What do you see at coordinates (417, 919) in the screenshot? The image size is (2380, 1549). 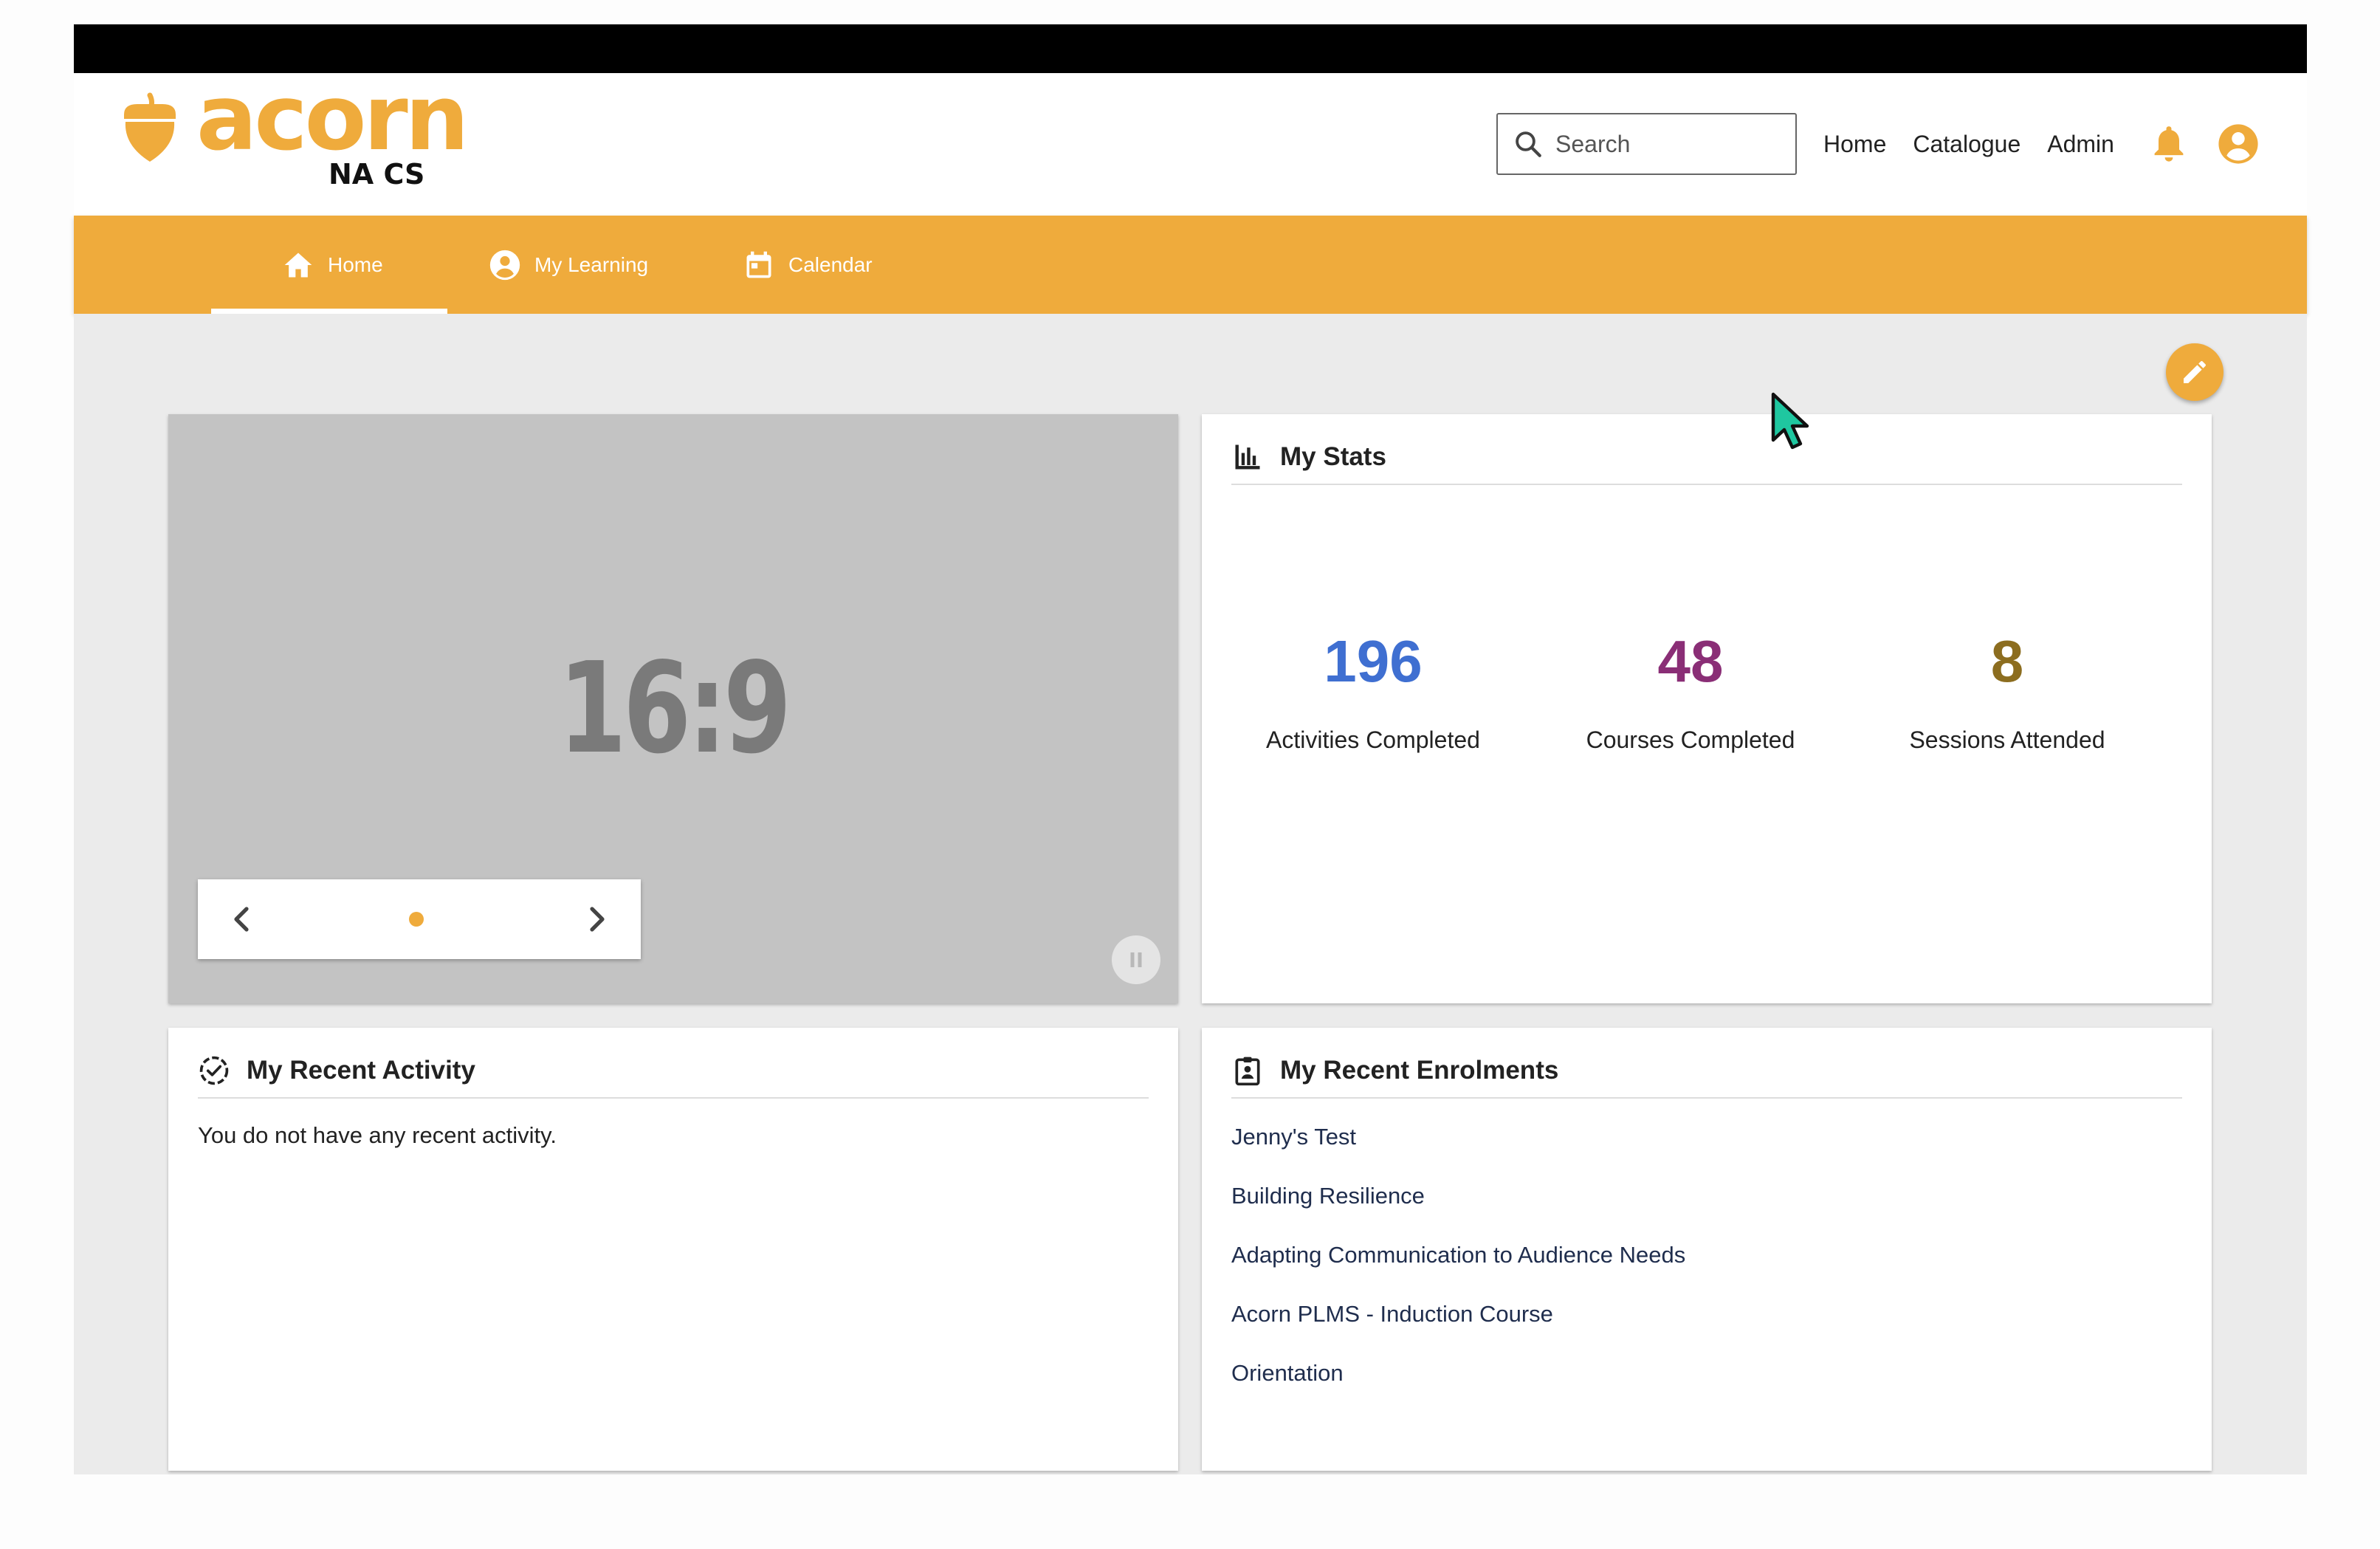 I see `carousel-dot-active` at bounding box center [417, 919].